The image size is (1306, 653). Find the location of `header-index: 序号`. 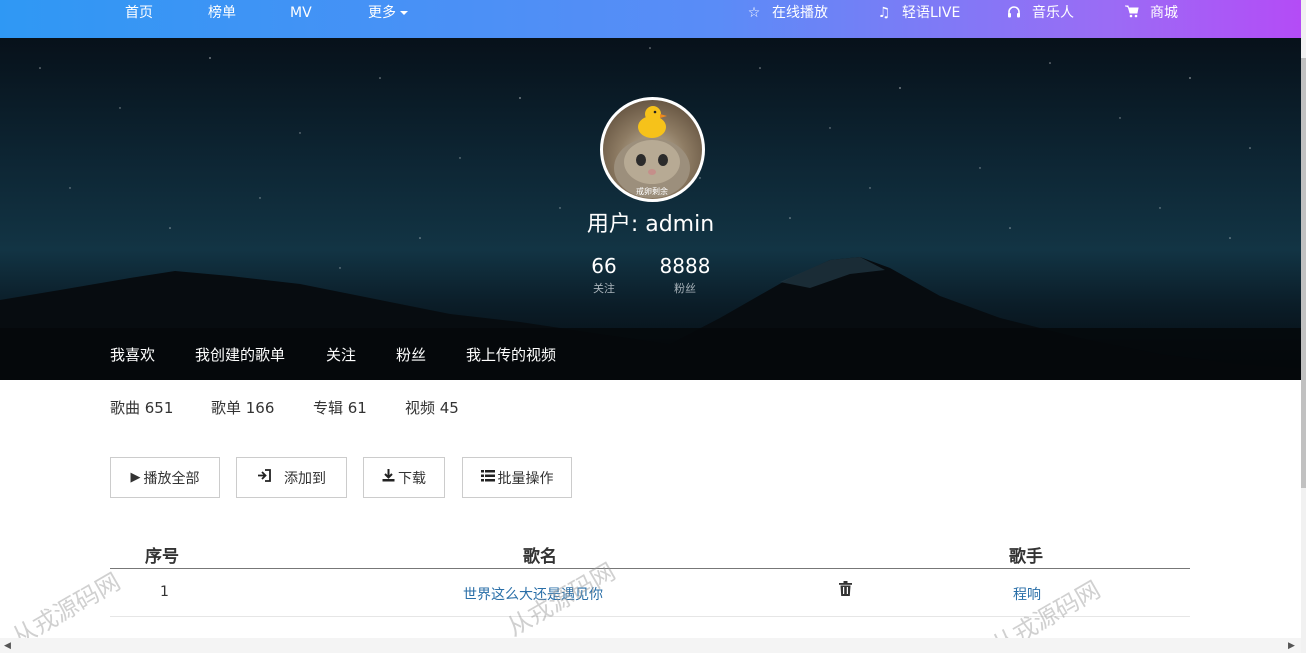

header-index: 序号 is located at coordinates (162, 557).